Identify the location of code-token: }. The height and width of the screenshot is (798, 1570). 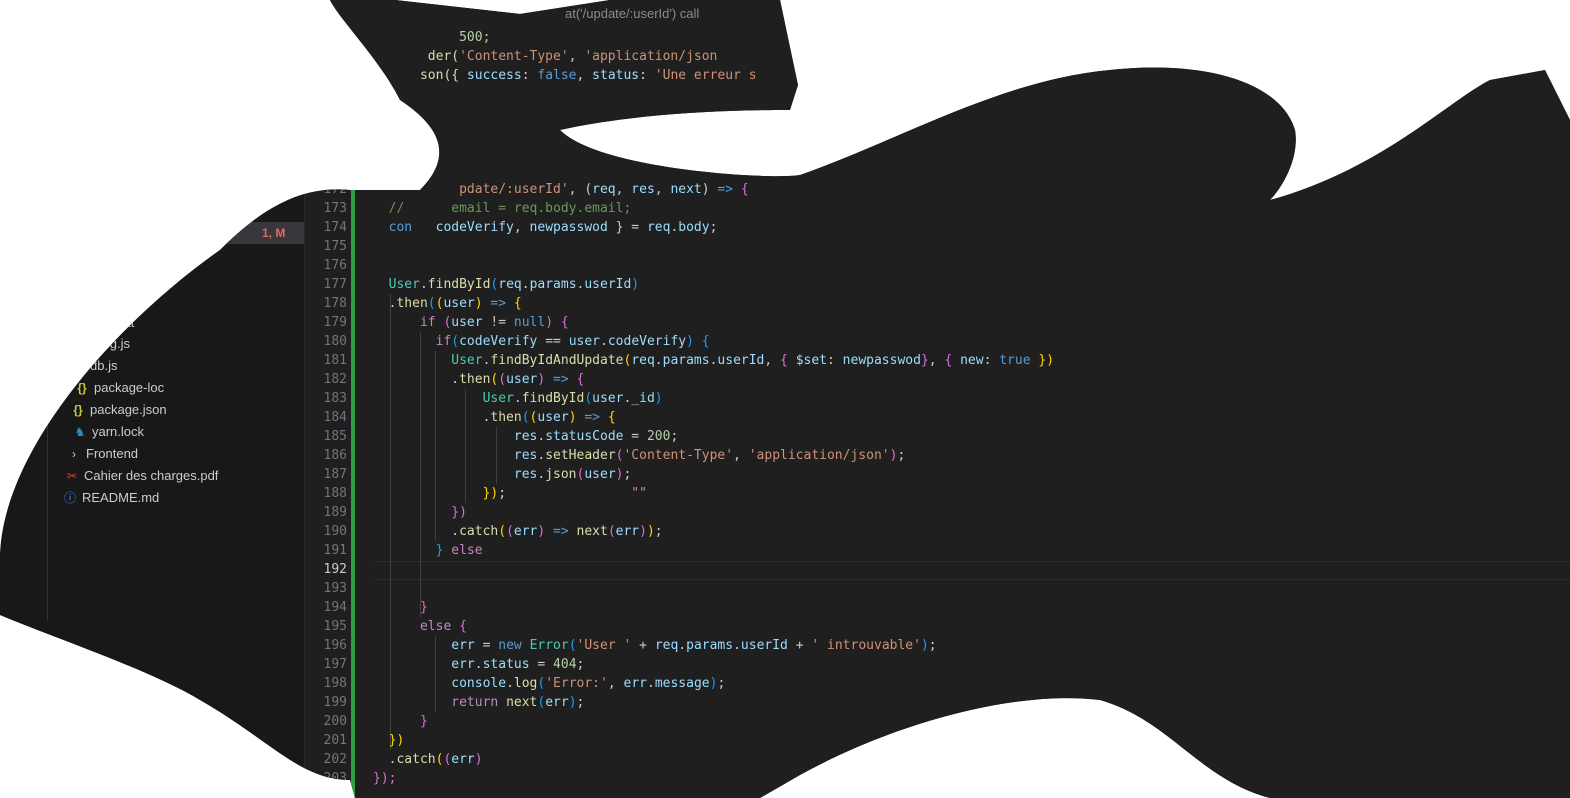
(924, 360).